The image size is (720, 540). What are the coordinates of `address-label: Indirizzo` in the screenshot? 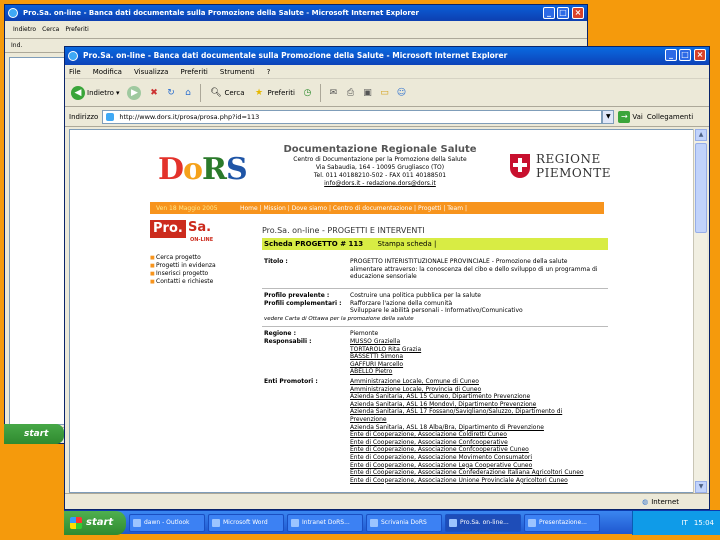 It's located at (84, 116).